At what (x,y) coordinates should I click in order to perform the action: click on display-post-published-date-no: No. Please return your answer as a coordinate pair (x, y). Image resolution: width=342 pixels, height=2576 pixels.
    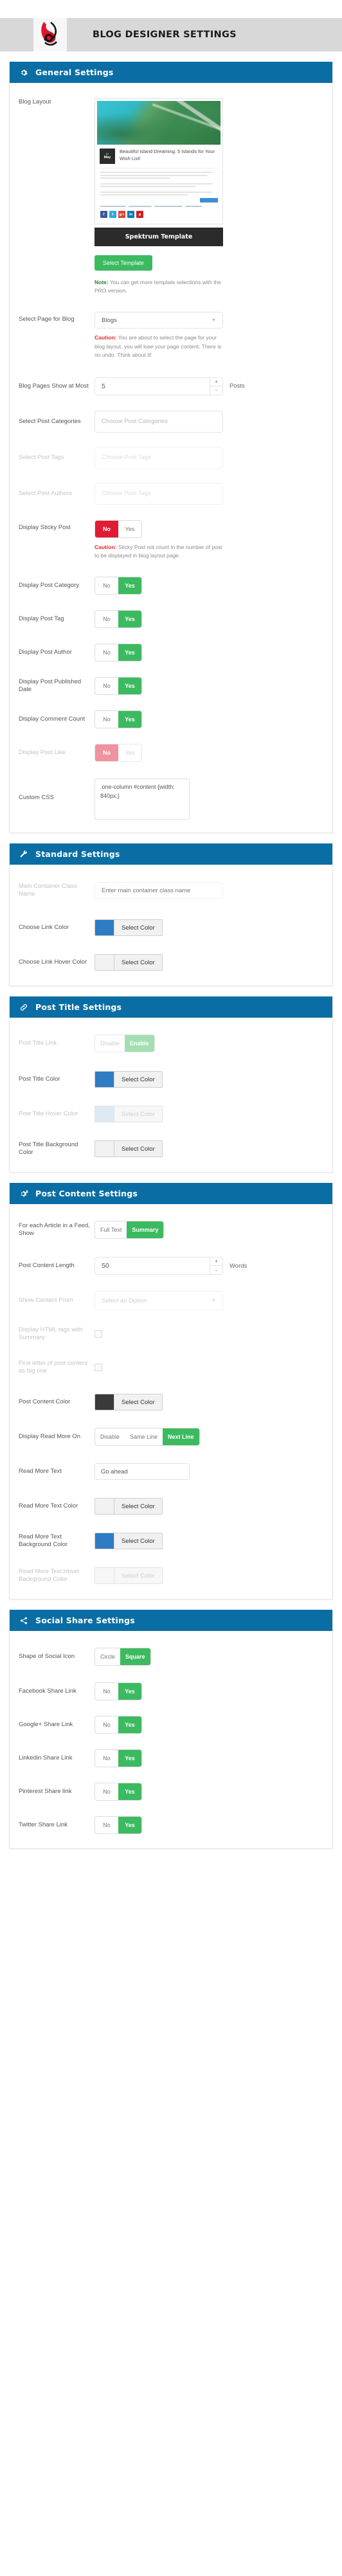
    Looking at the image, I should click on (106, 686).